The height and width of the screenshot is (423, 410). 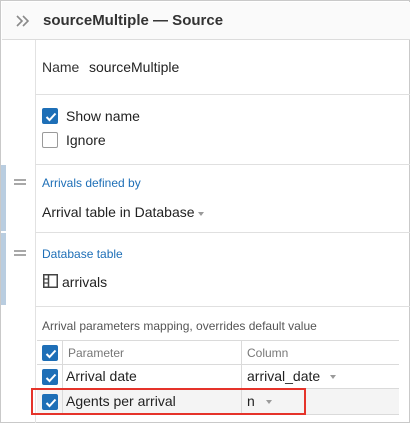 What do you see at coordinates (96, 353) in the screenshot?
I see `column-header-parameter: Parameter` at bounding box center [96, 353].